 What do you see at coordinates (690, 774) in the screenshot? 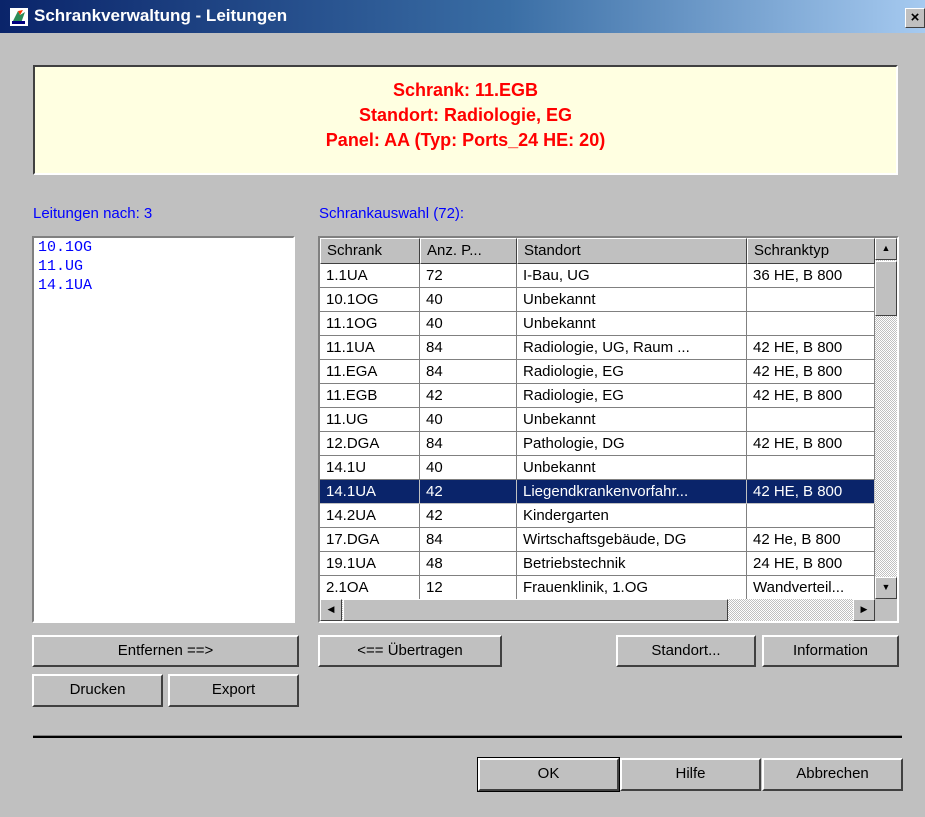
I see `hilfe-button: Hilfe` at bounding box center [690, 774].